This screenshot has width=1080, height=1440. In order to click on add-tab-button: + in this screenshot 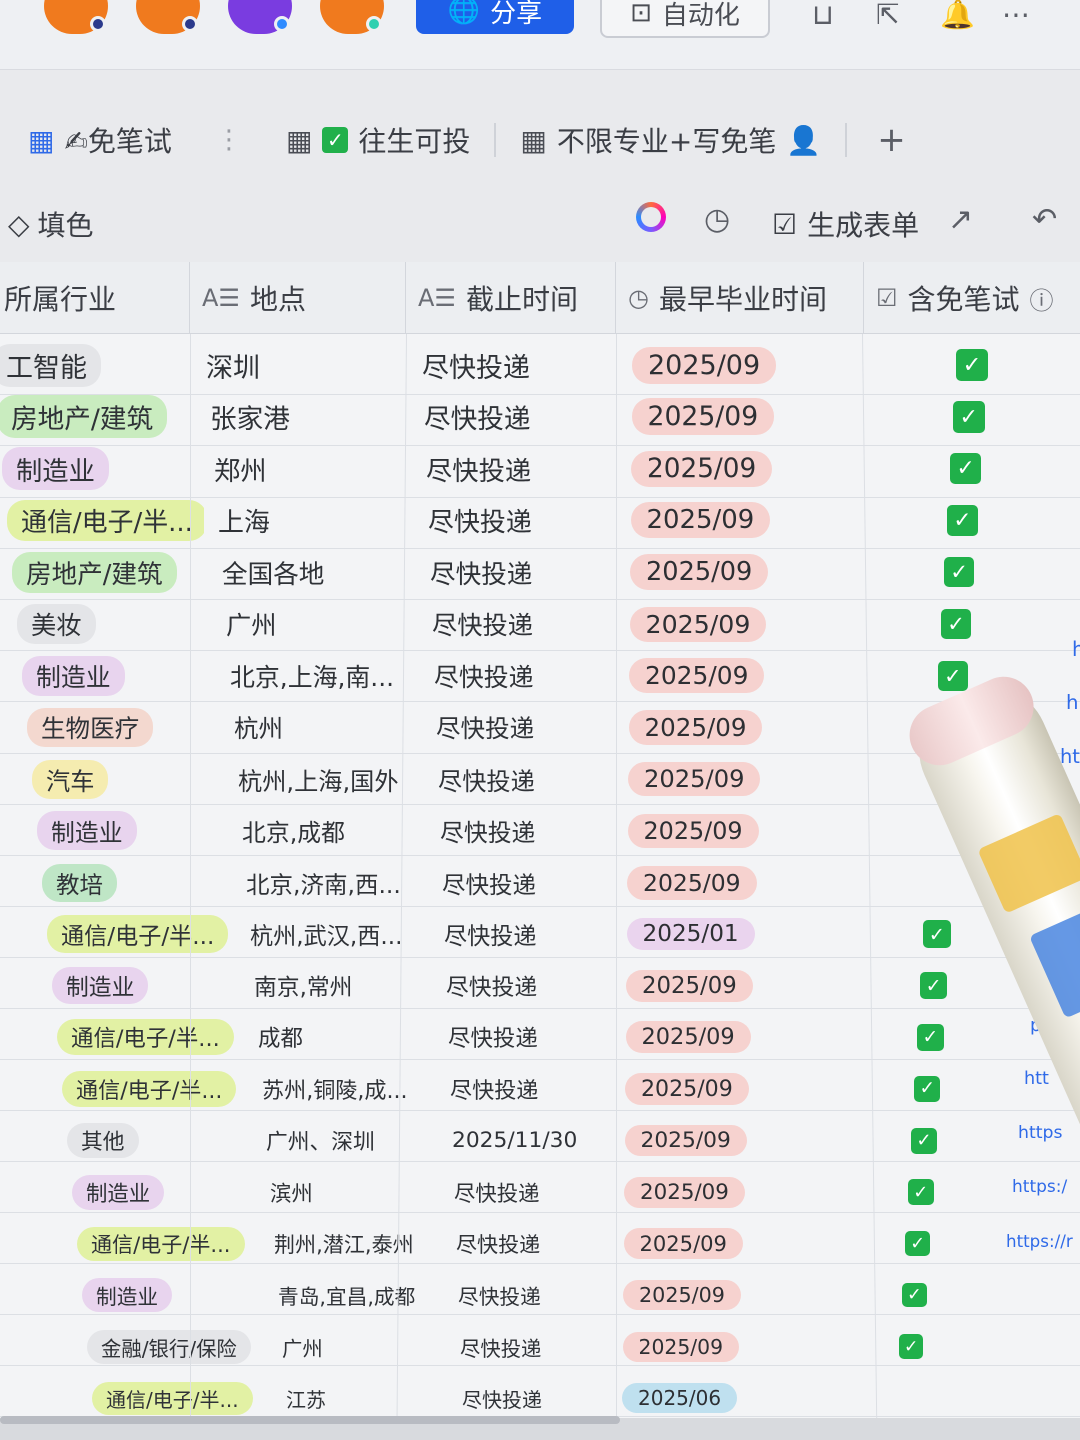, I will do `click(891, 140)`.